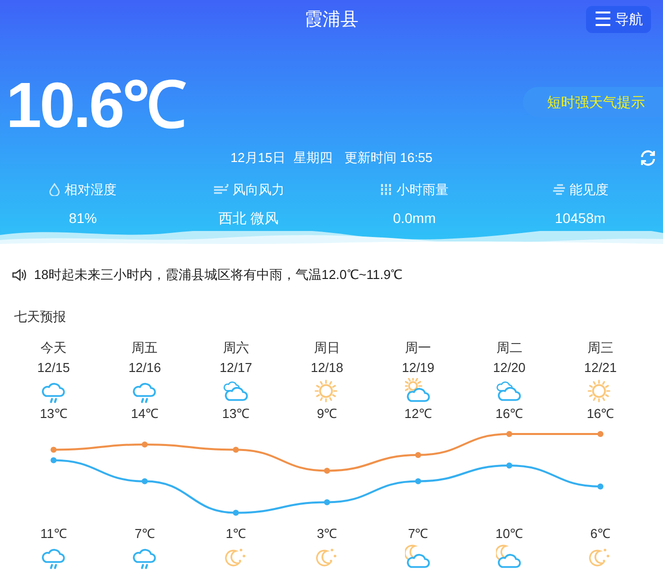 This screenshot has height=576, width=663. Describe the element at coordinates (580, 218) in the screenshot. I see `stat-value: 10458m` at that location.